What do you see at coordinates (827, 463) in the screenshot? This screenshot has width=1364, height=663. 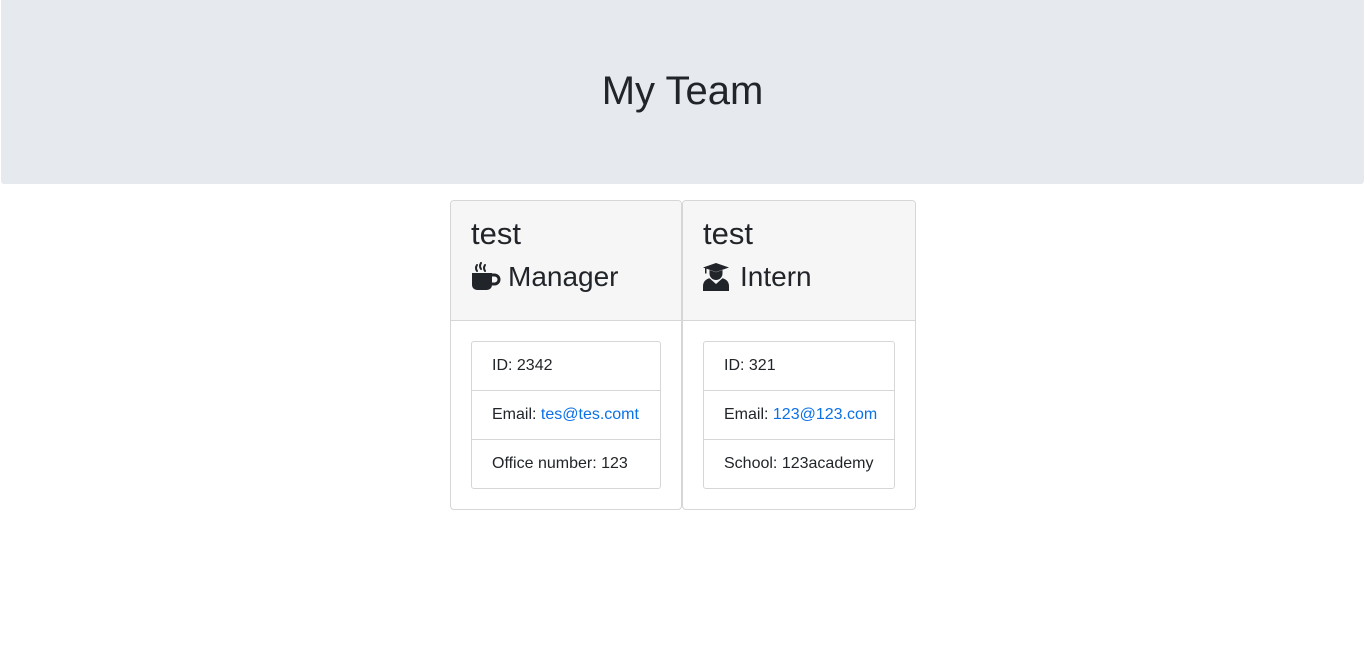 I see `school-value: 123academy` at bounding box center [827, 463].